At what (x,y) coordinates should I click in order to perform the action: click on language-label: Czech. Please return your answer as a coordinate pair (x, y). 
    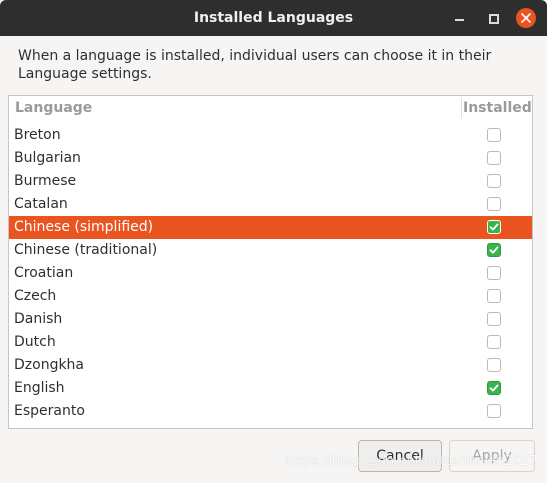
    Looking at the image, I should click on (35, 296).